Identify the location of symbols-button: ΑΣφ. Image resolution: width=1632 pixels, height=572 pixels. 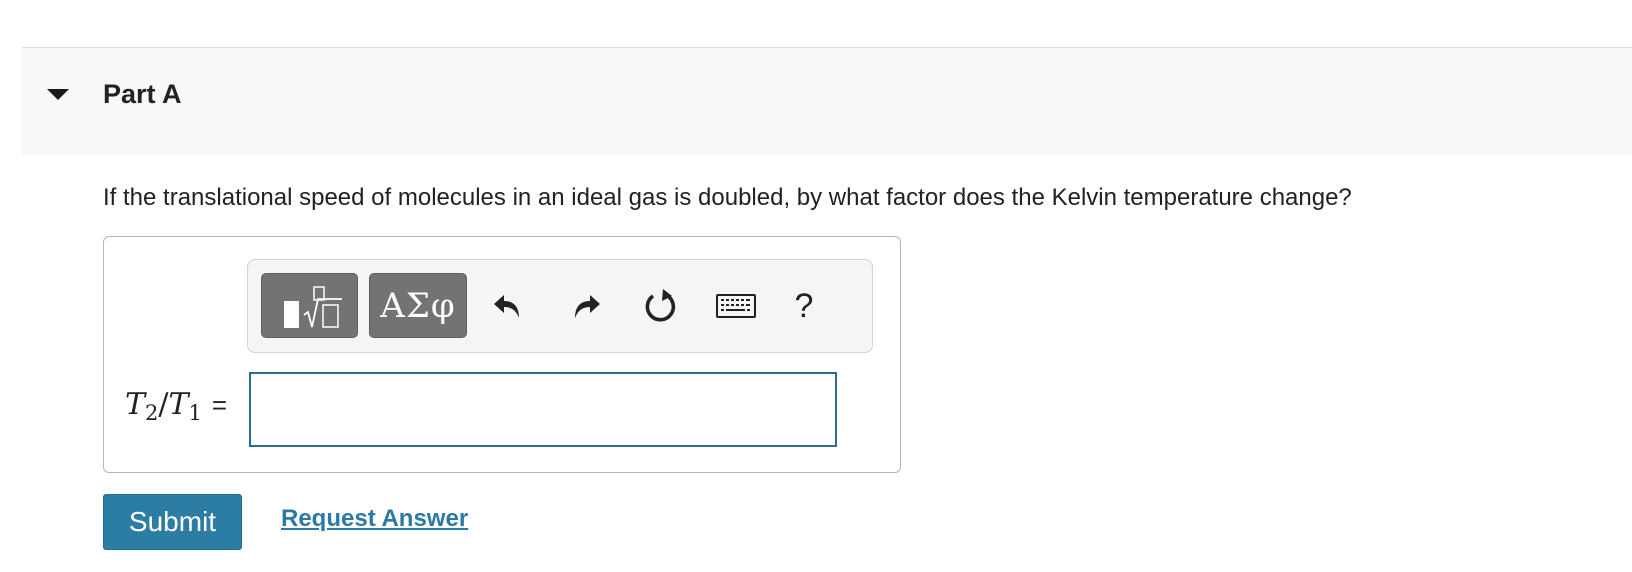
(418, 305).